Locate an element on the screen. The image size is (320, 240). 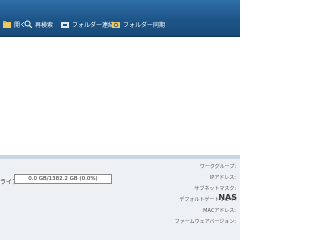
mac-address-label: MACアドレス: is located at coordinates (219, 211).